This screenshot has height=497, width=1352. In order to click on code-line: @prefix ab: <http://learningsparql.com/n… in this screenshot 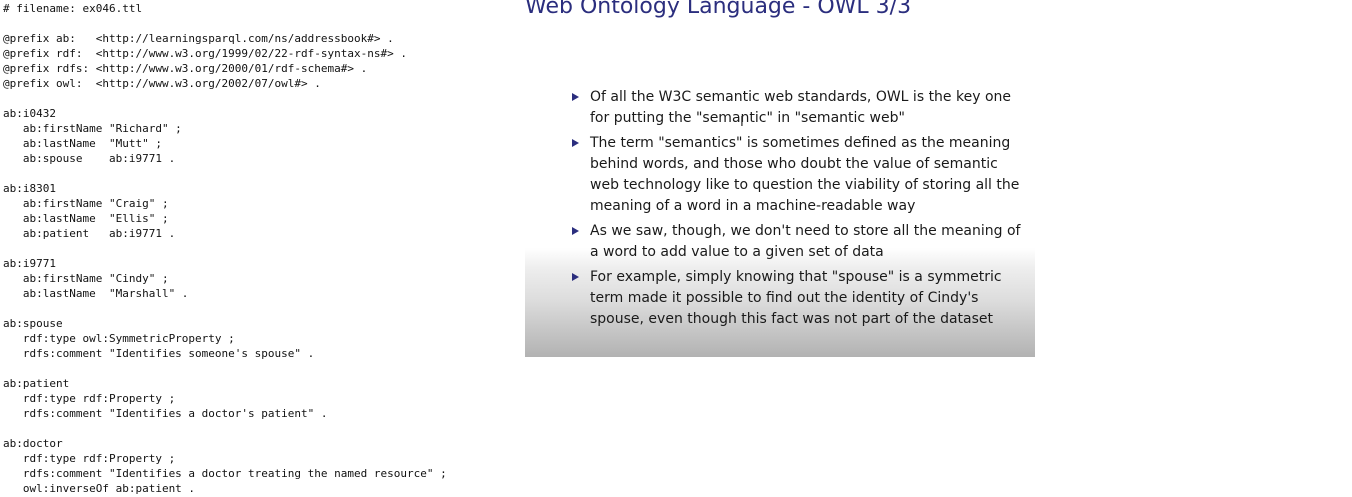, I will do `click(198, 38)`.